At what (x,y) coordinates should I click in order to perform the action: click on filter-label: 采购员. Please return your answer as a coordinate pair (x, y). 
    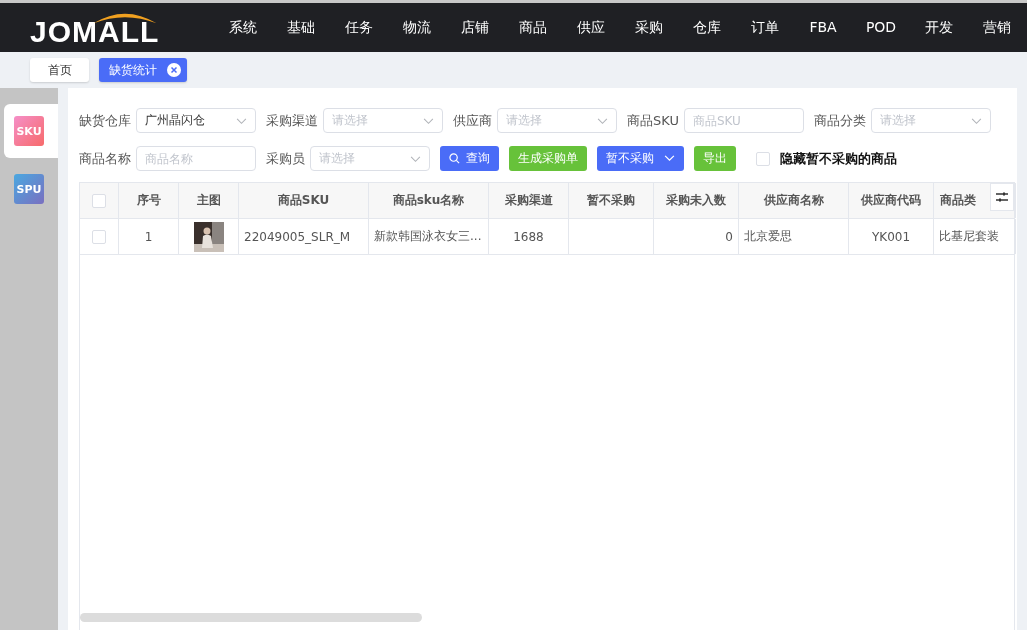
    Looking at the image, I should click on (285, 158).